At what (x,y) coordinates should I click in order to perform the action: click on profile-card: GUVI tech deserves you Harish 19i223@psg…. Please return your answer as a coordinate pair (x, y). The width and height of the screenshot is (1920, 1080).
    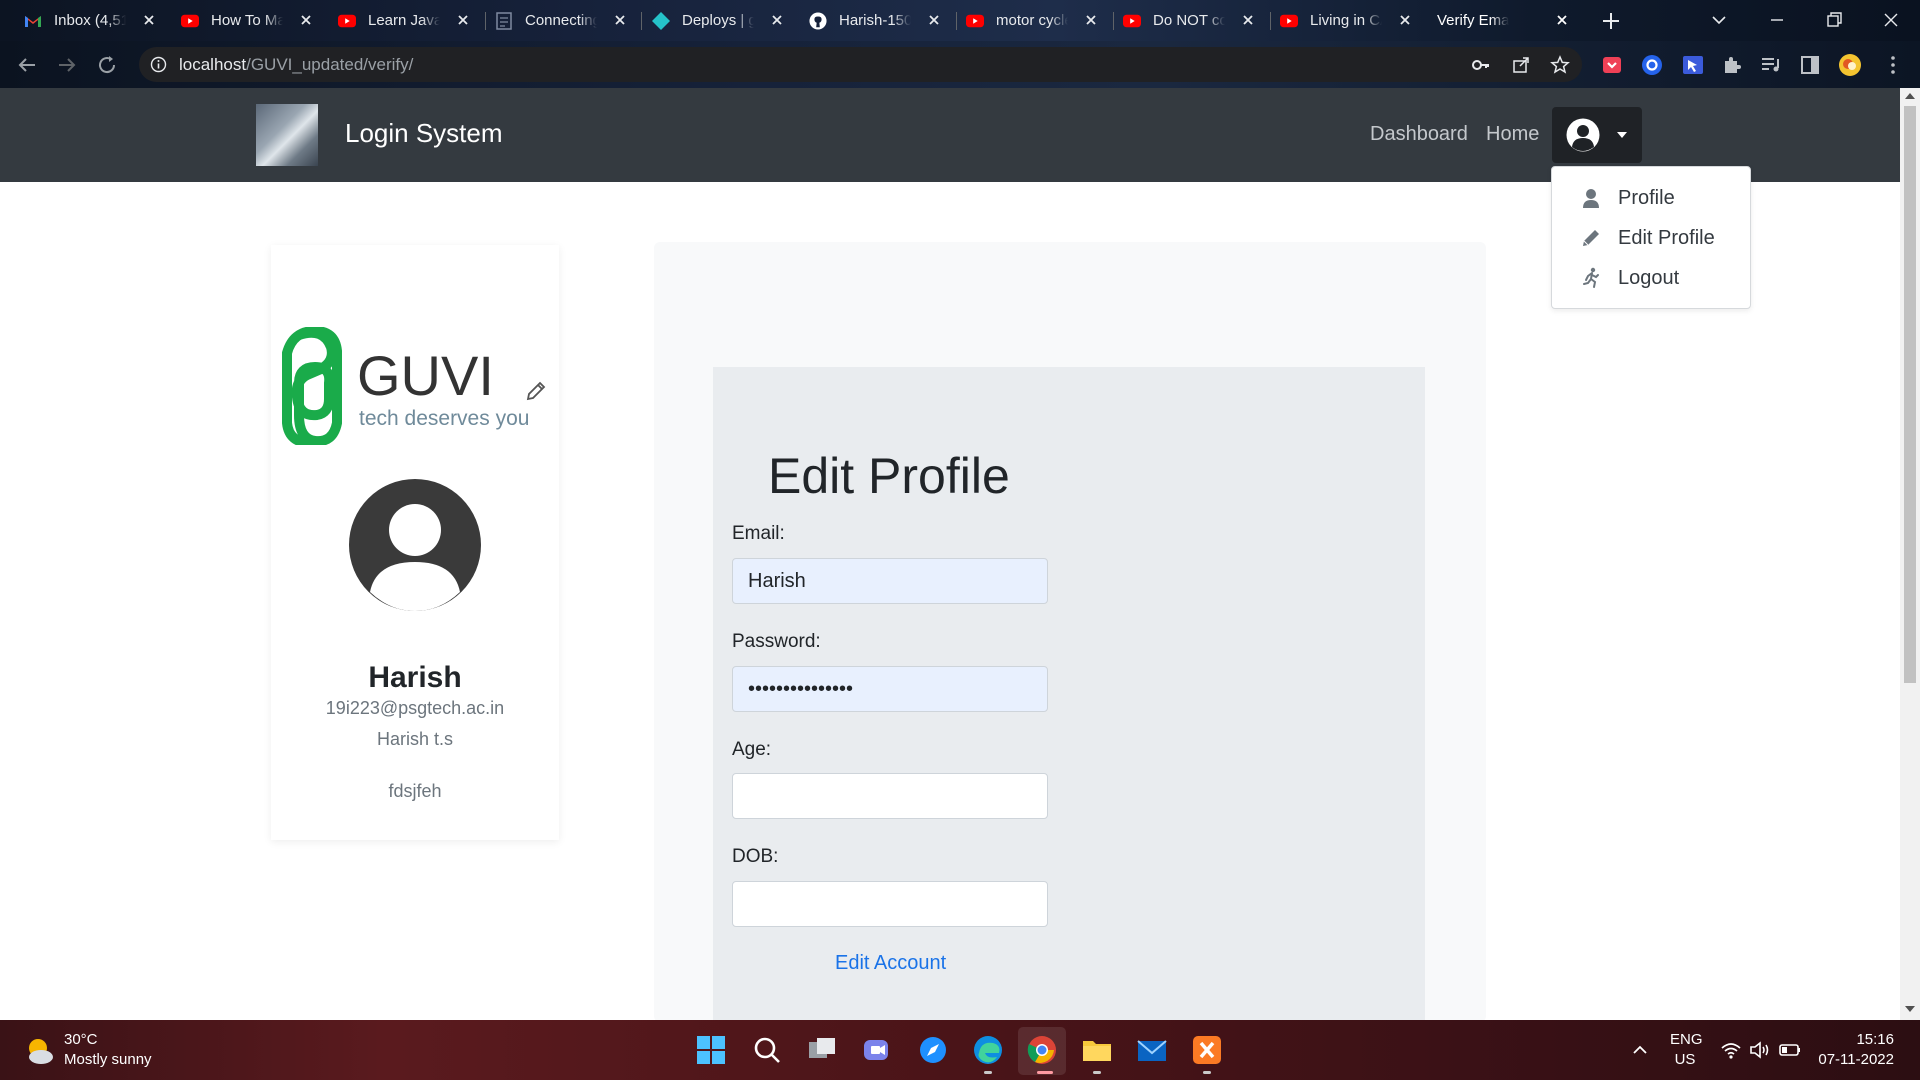
    Looking at the image, I should click on (415, 542).